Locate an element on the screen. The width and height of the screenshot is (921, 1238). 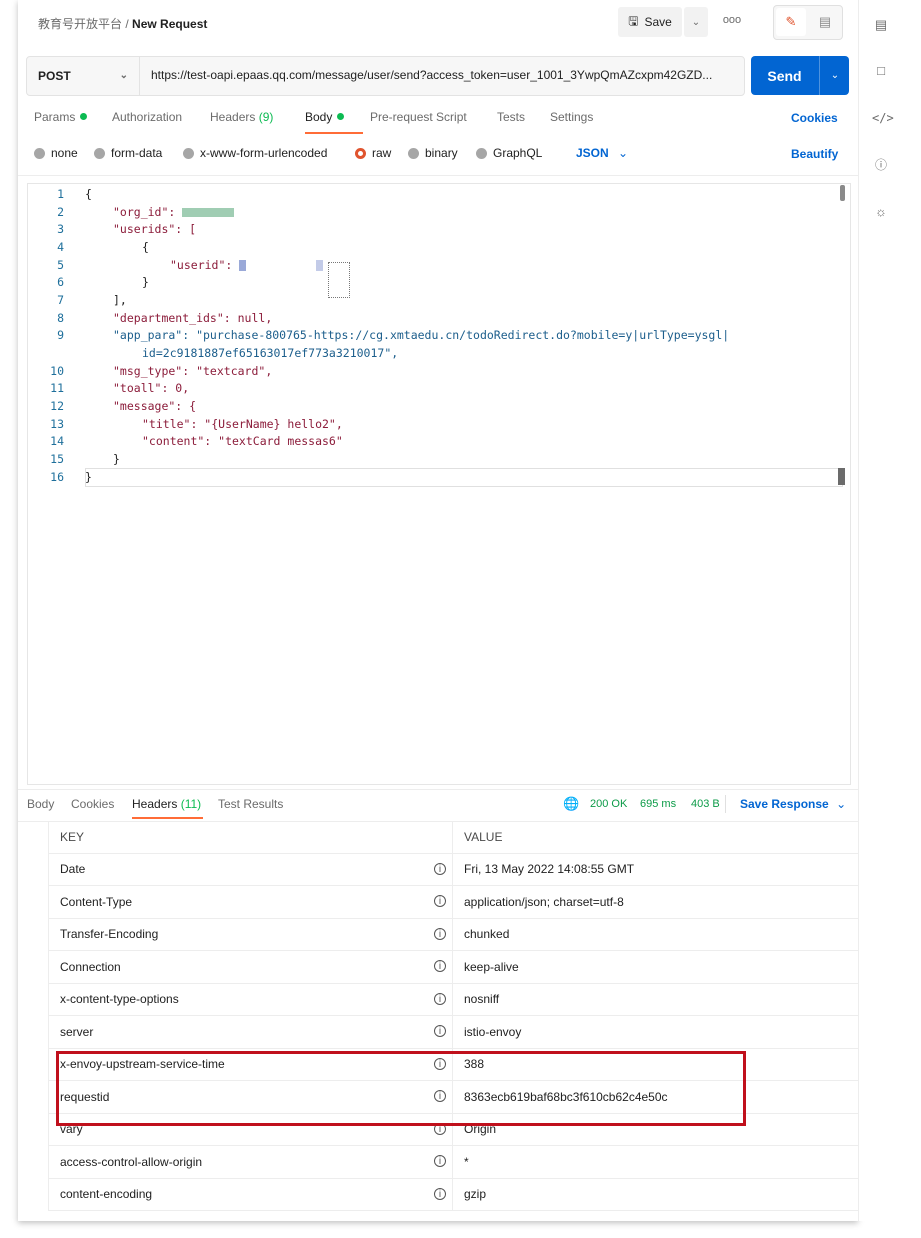
radio-form-data: form-data is located at coordinates (128, 153).